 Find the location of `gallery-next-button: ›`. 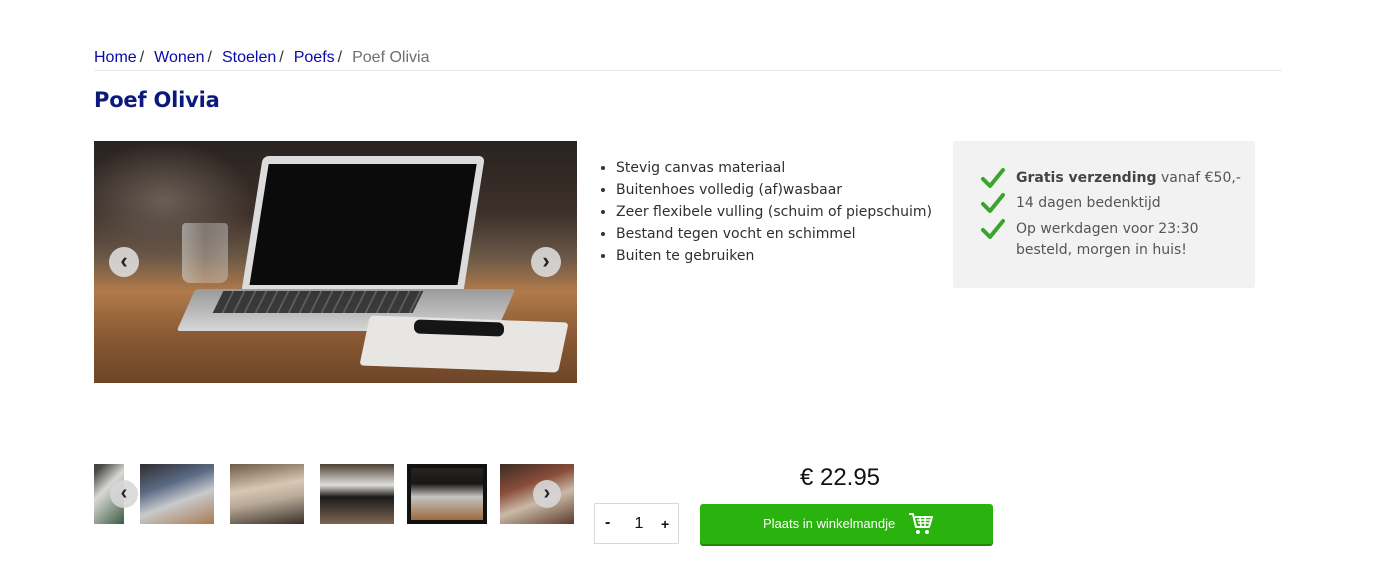

gallery-next-button: › is located at coordinates (546, 262).